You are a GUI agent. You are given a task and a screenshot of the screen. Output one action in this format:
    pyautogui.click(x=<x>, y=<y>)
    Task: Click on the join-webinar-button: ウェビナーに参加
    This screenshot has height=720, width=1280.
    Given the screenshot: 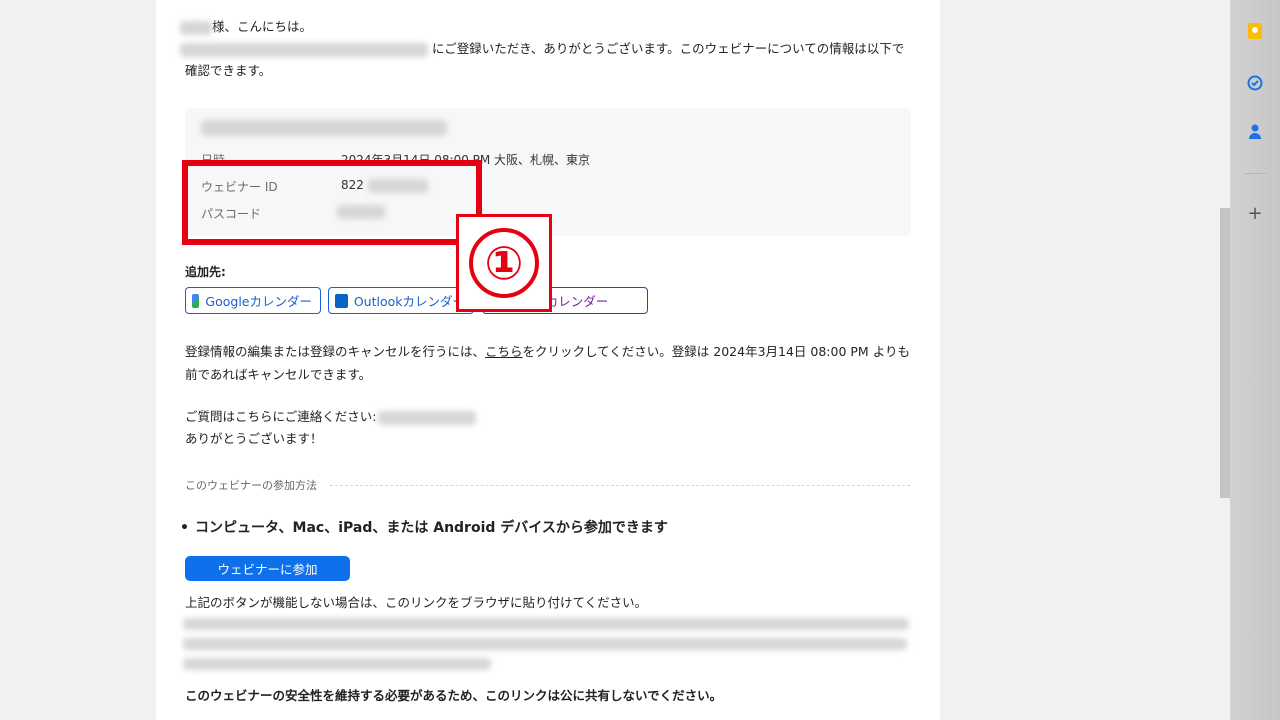 What is the action you would take?
    pyautogui.click(x=267, y=568)
    